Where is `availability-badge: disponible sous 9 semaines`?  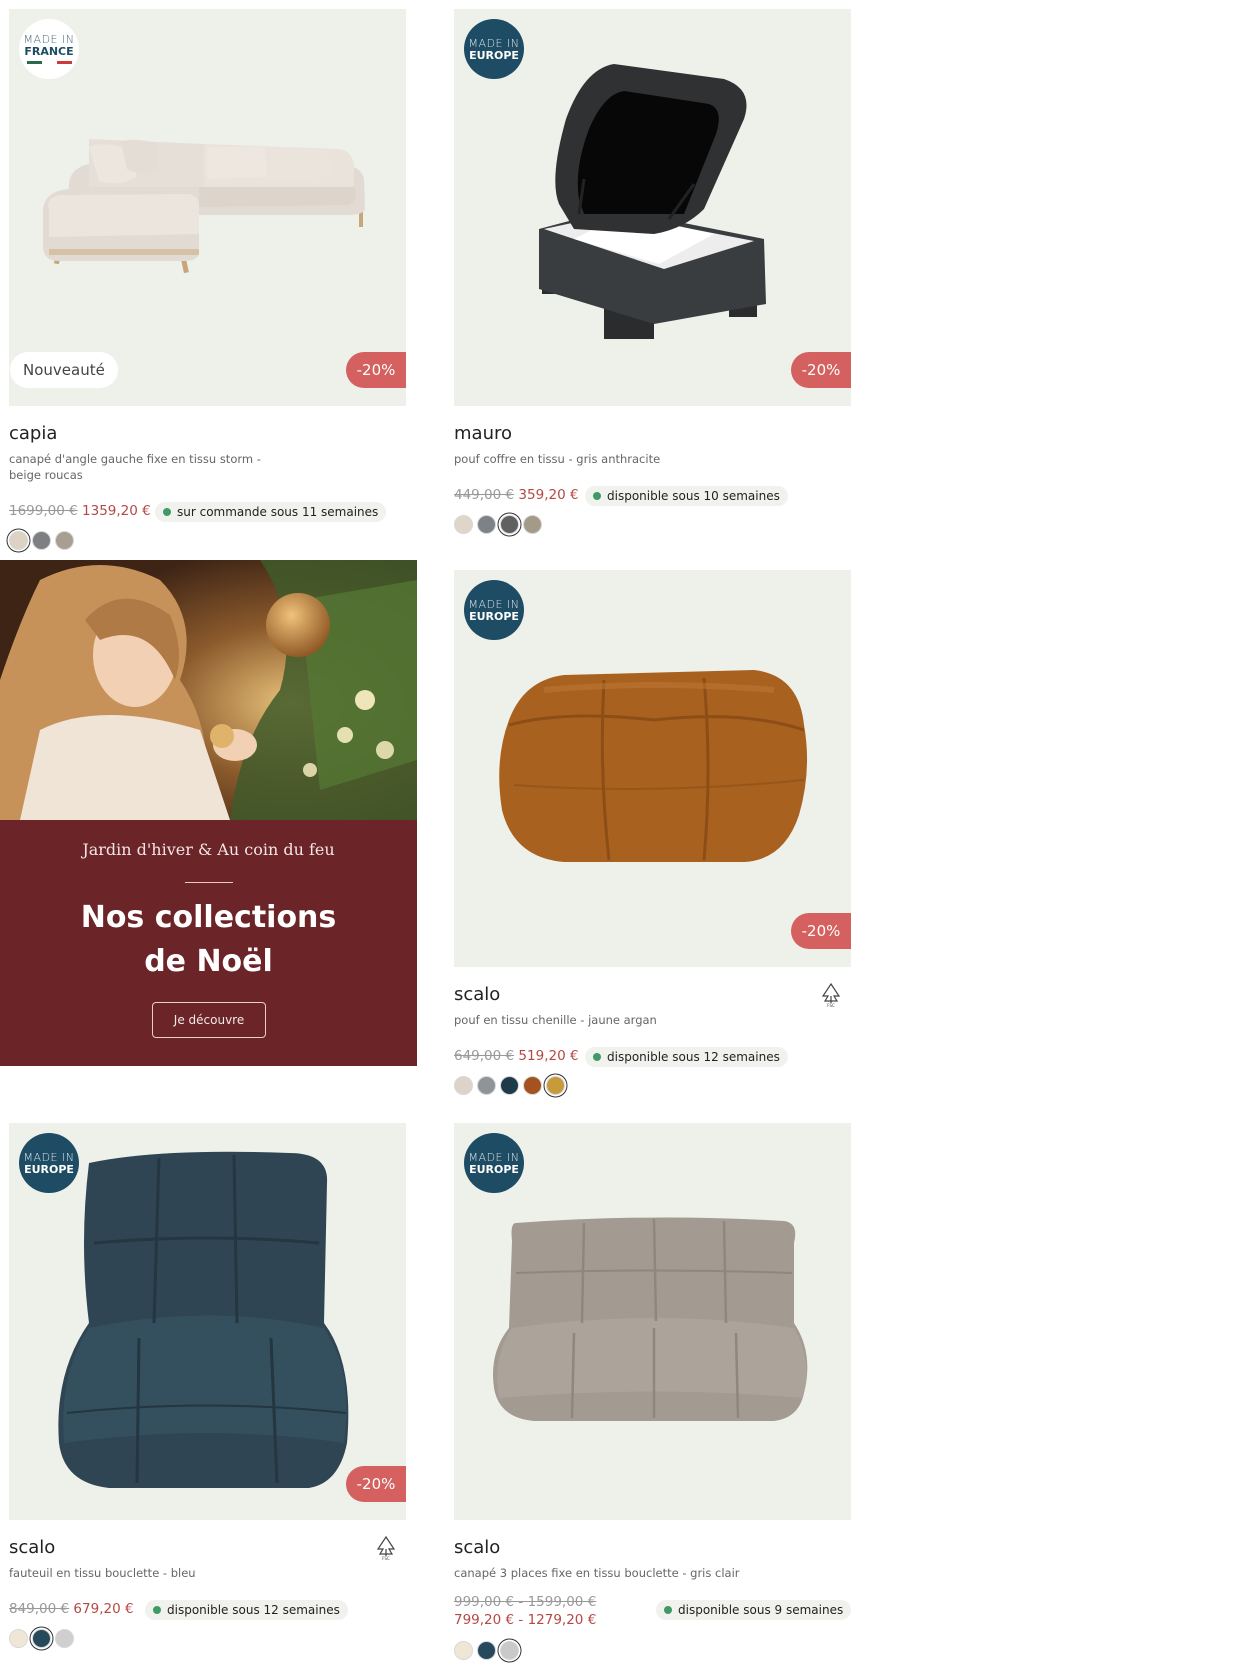 availability-badge: disponible sous 9 semaines is located at coordinates (754, 1610).